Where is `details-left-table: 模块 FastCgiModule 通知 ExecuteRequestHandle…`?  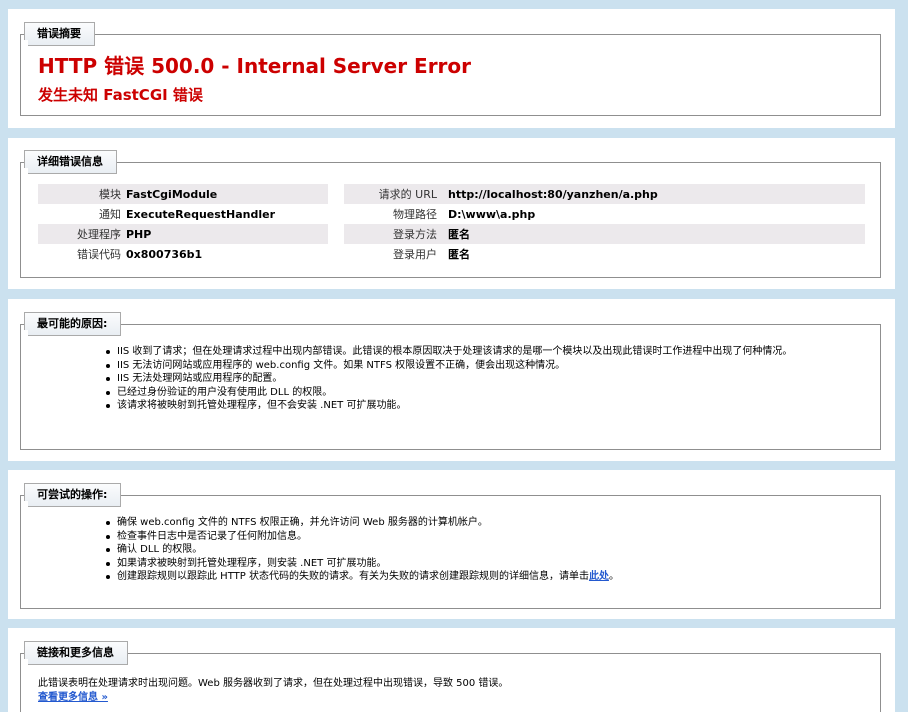
details-left-table: 模块 FastCgiModule 通知 ExecuteRequestHandle… is located at coordinates (183, 224).